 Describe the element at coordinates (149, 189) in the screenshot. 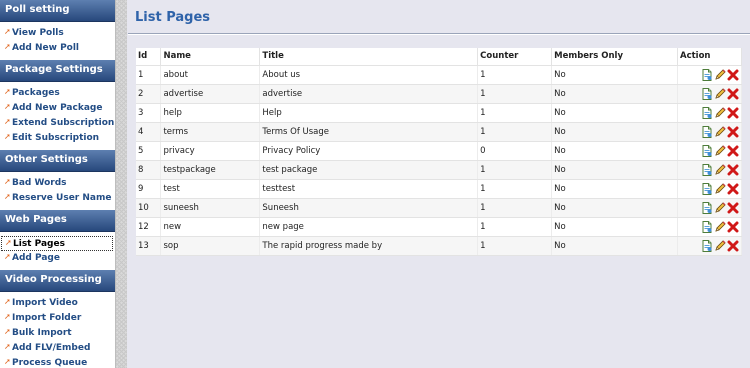

I see `cell-id: 9` at that location.